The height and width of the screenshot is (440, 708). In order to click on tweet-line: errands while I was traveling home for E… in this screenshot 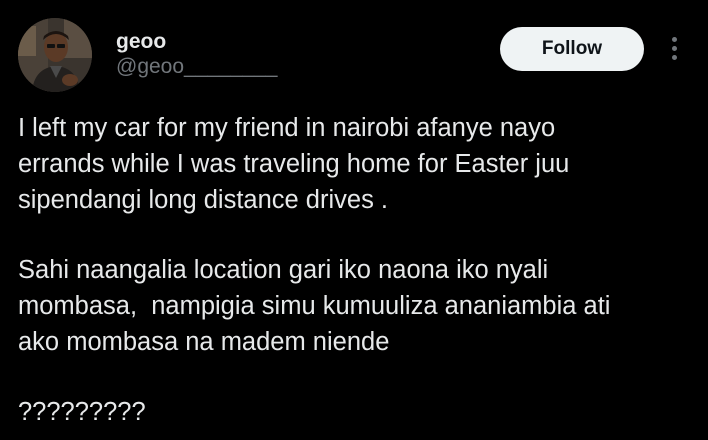, I will do `click(294, 164)`.